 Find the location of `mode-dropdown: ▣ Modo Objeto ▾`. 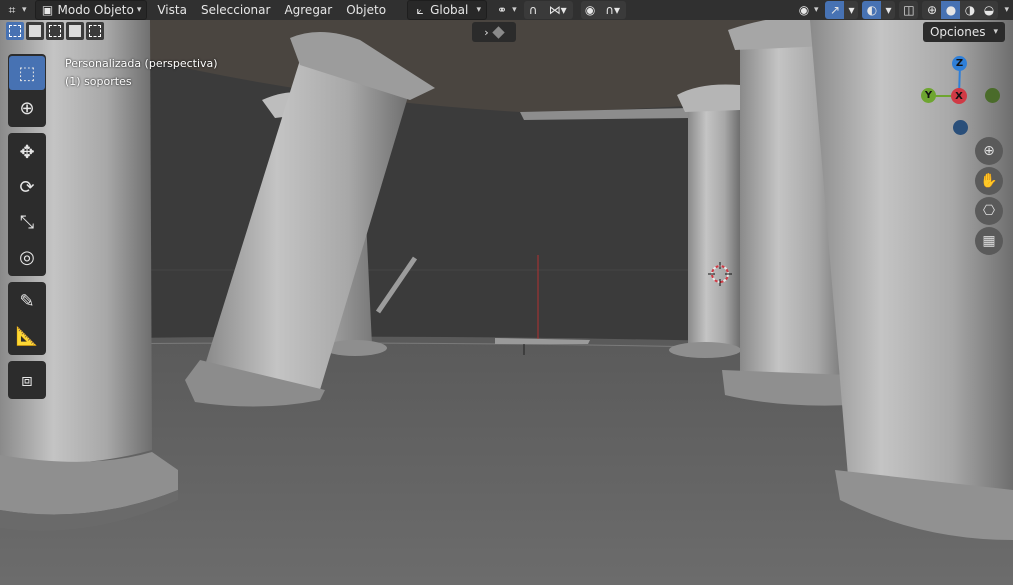

mode-dropdown: ▣ Modo Objeto ▾ is located at coordinates (91, 10).